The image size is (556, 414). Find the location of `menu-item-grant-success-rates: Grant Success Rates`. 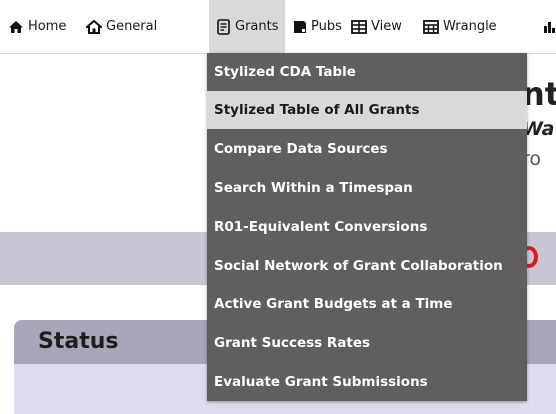

menu-item-grant-success-rates: Grant Success Rates is located at coordinates (367, 343).